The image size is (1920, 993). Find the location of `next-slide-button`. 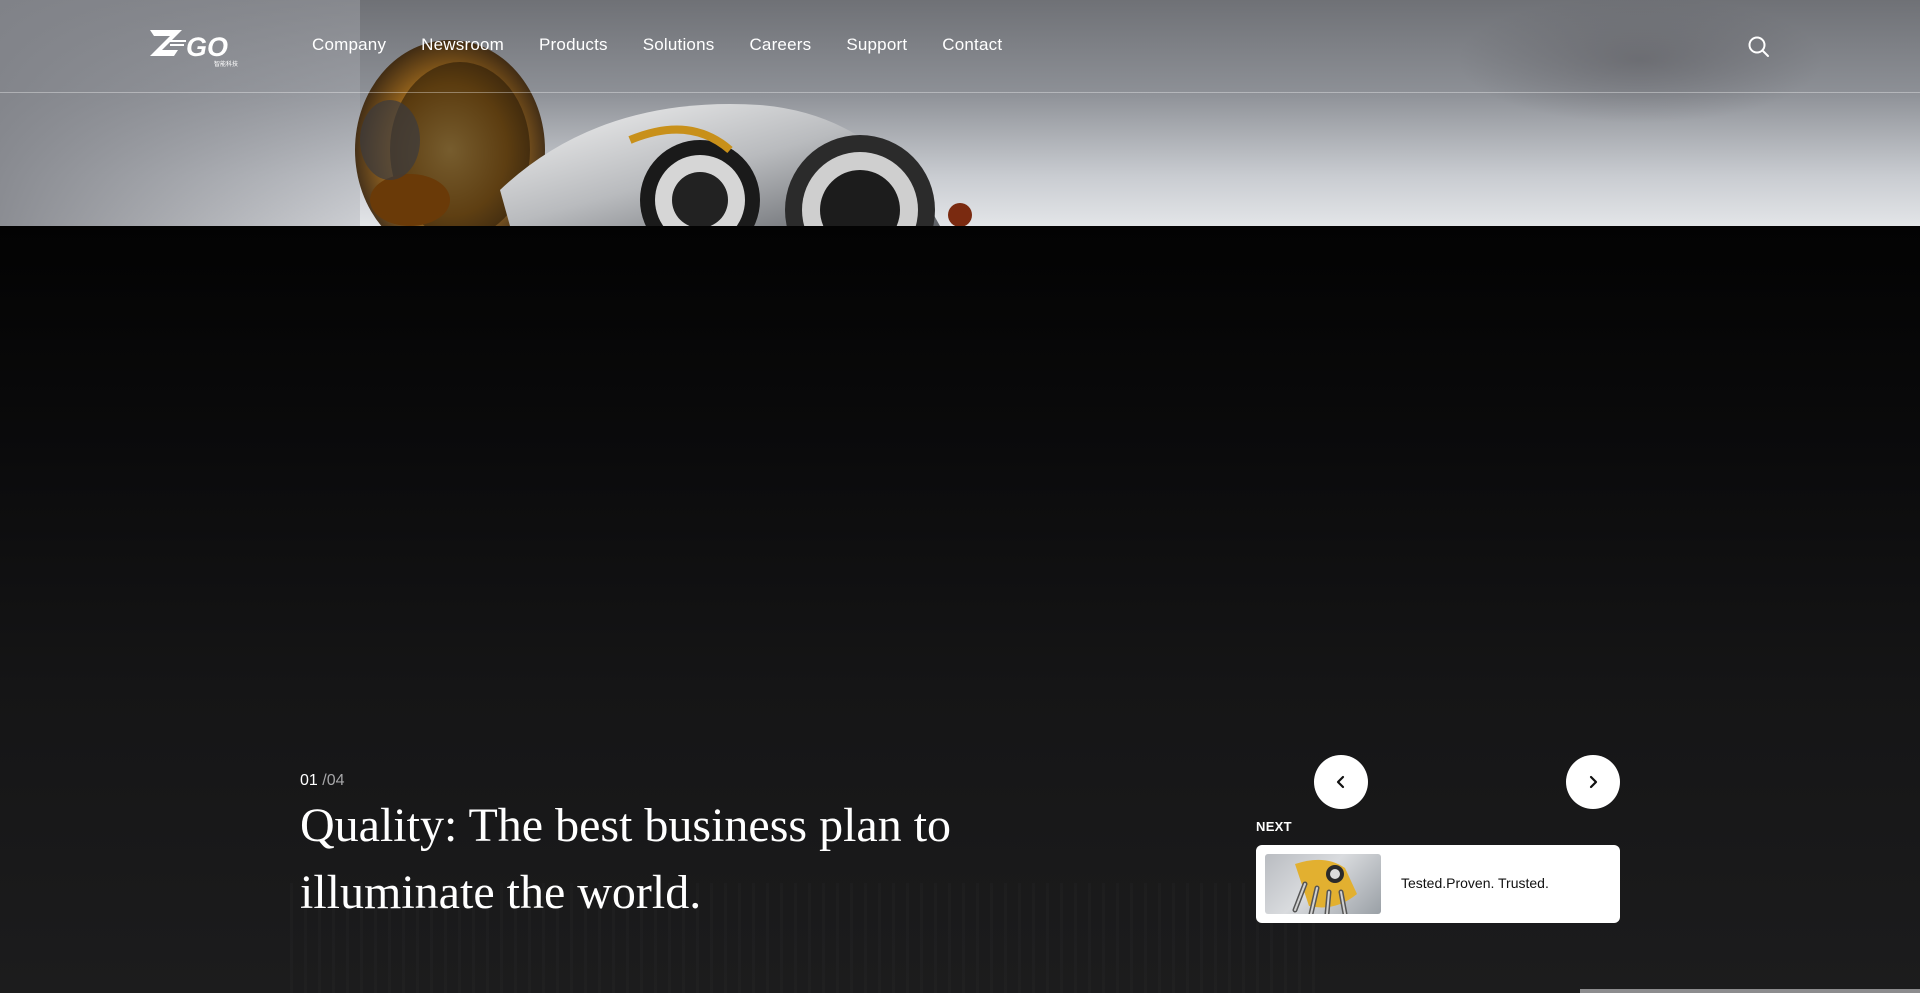

next-slide-button is located at coordinates (1593, 782).